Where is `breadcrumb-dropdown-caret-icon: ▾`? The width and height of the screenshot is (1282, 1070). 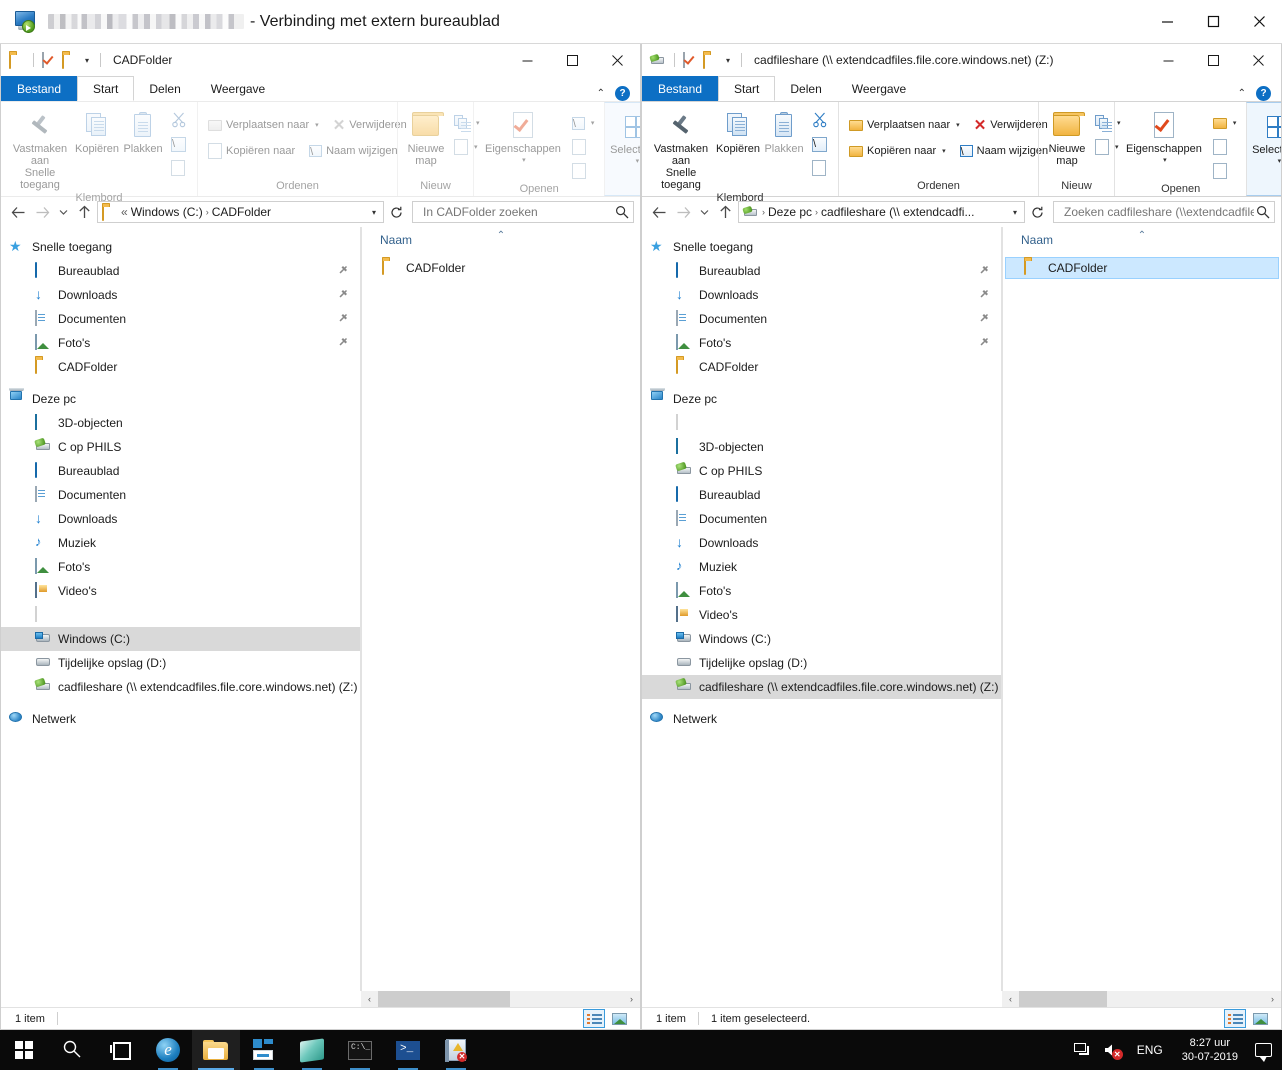
breadcrumb-dropdown-caret-icon: ▾ is located at coordinates (1015, 212).